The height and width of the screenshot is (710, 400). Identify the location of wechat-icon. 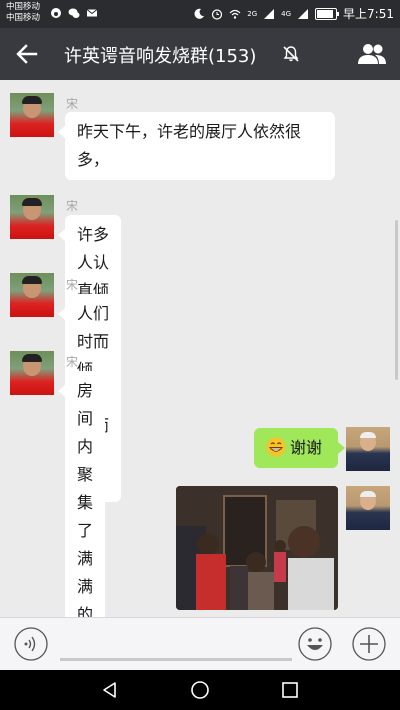
(74, 13).